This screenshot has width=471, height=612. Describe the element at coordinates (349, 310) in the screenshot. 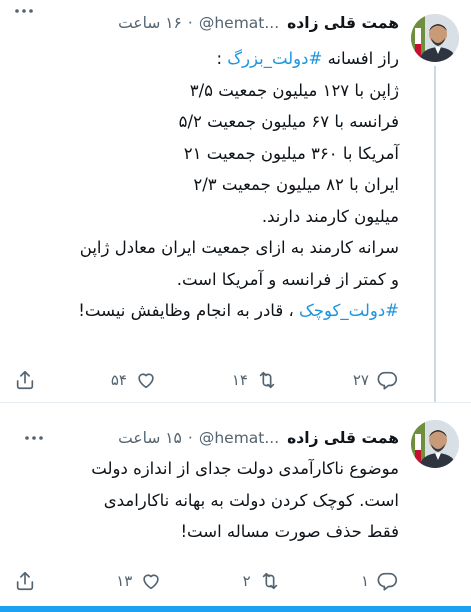

I see `hashtag-link: #دولت_کوچک` at that location.